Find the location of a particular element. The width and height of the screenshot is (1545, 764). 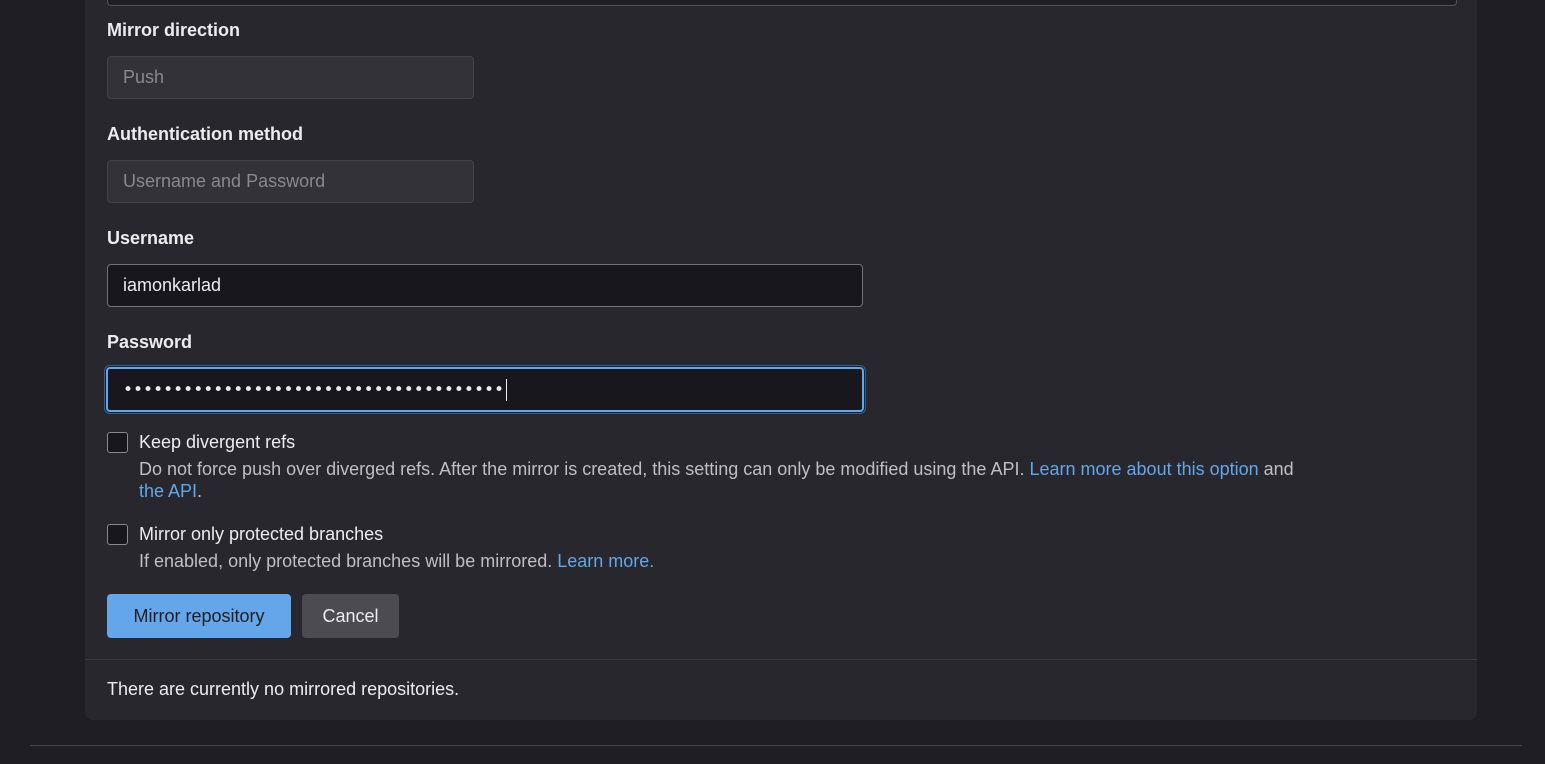

mirror-repository-button: Mirror repository is located at coordinates (199, 616).